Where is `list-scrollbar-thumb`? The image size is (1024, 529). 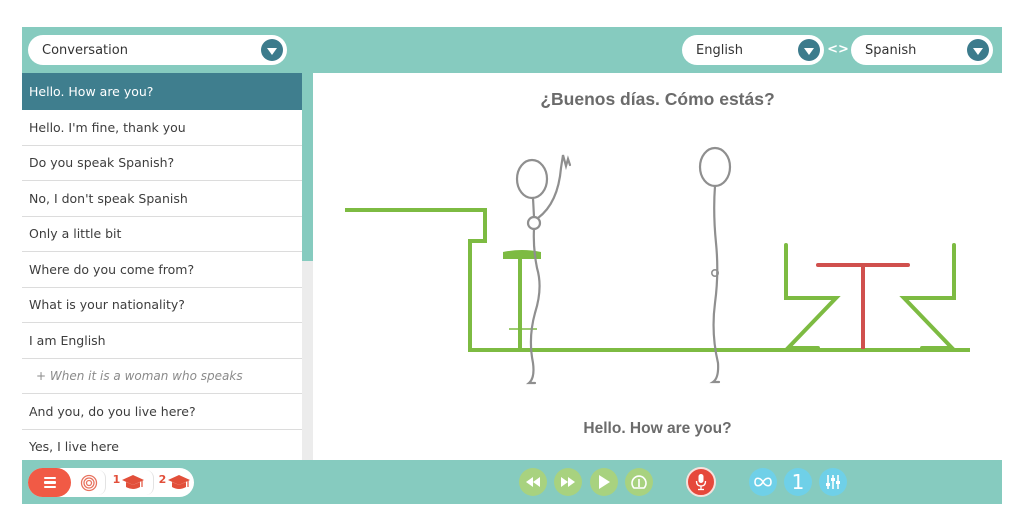
list-scrollbar-thumb is located at coordinates (307, 167).